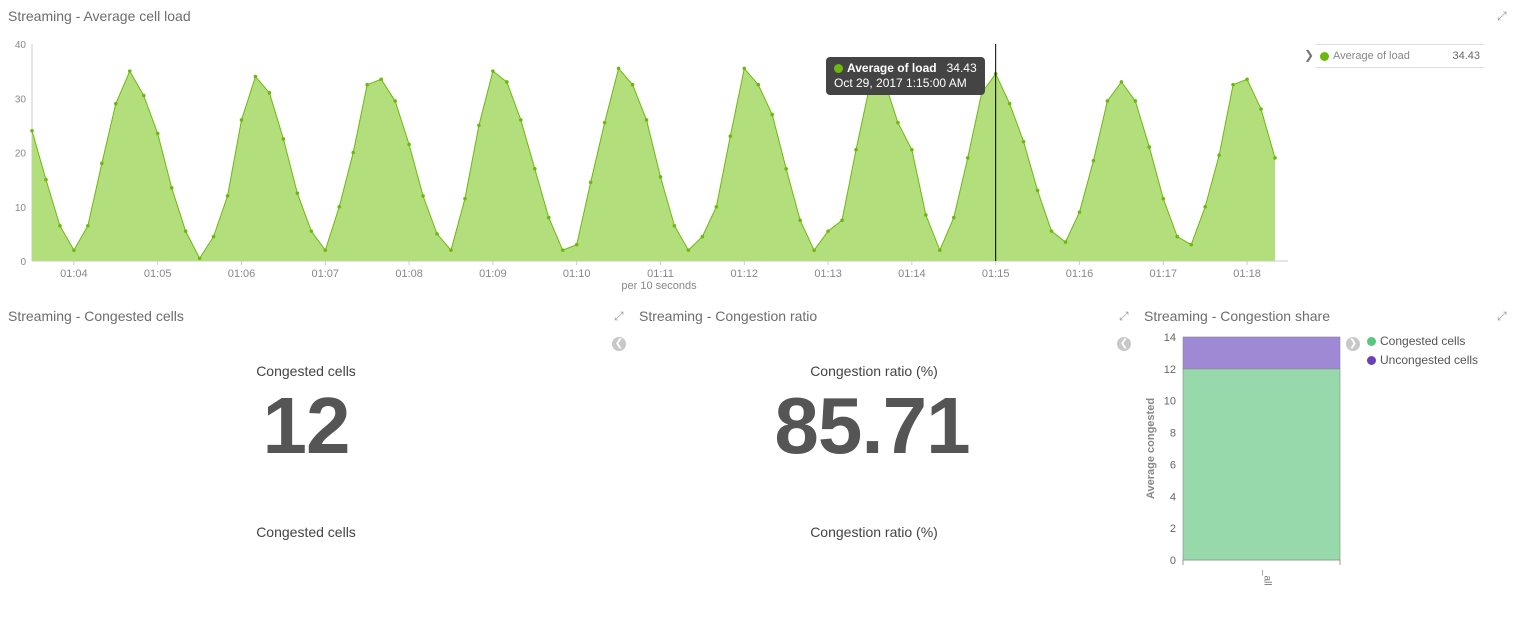  Describe the element at coordinates (1371, 361) in the screenshot. I see `legend-dot` at that location.